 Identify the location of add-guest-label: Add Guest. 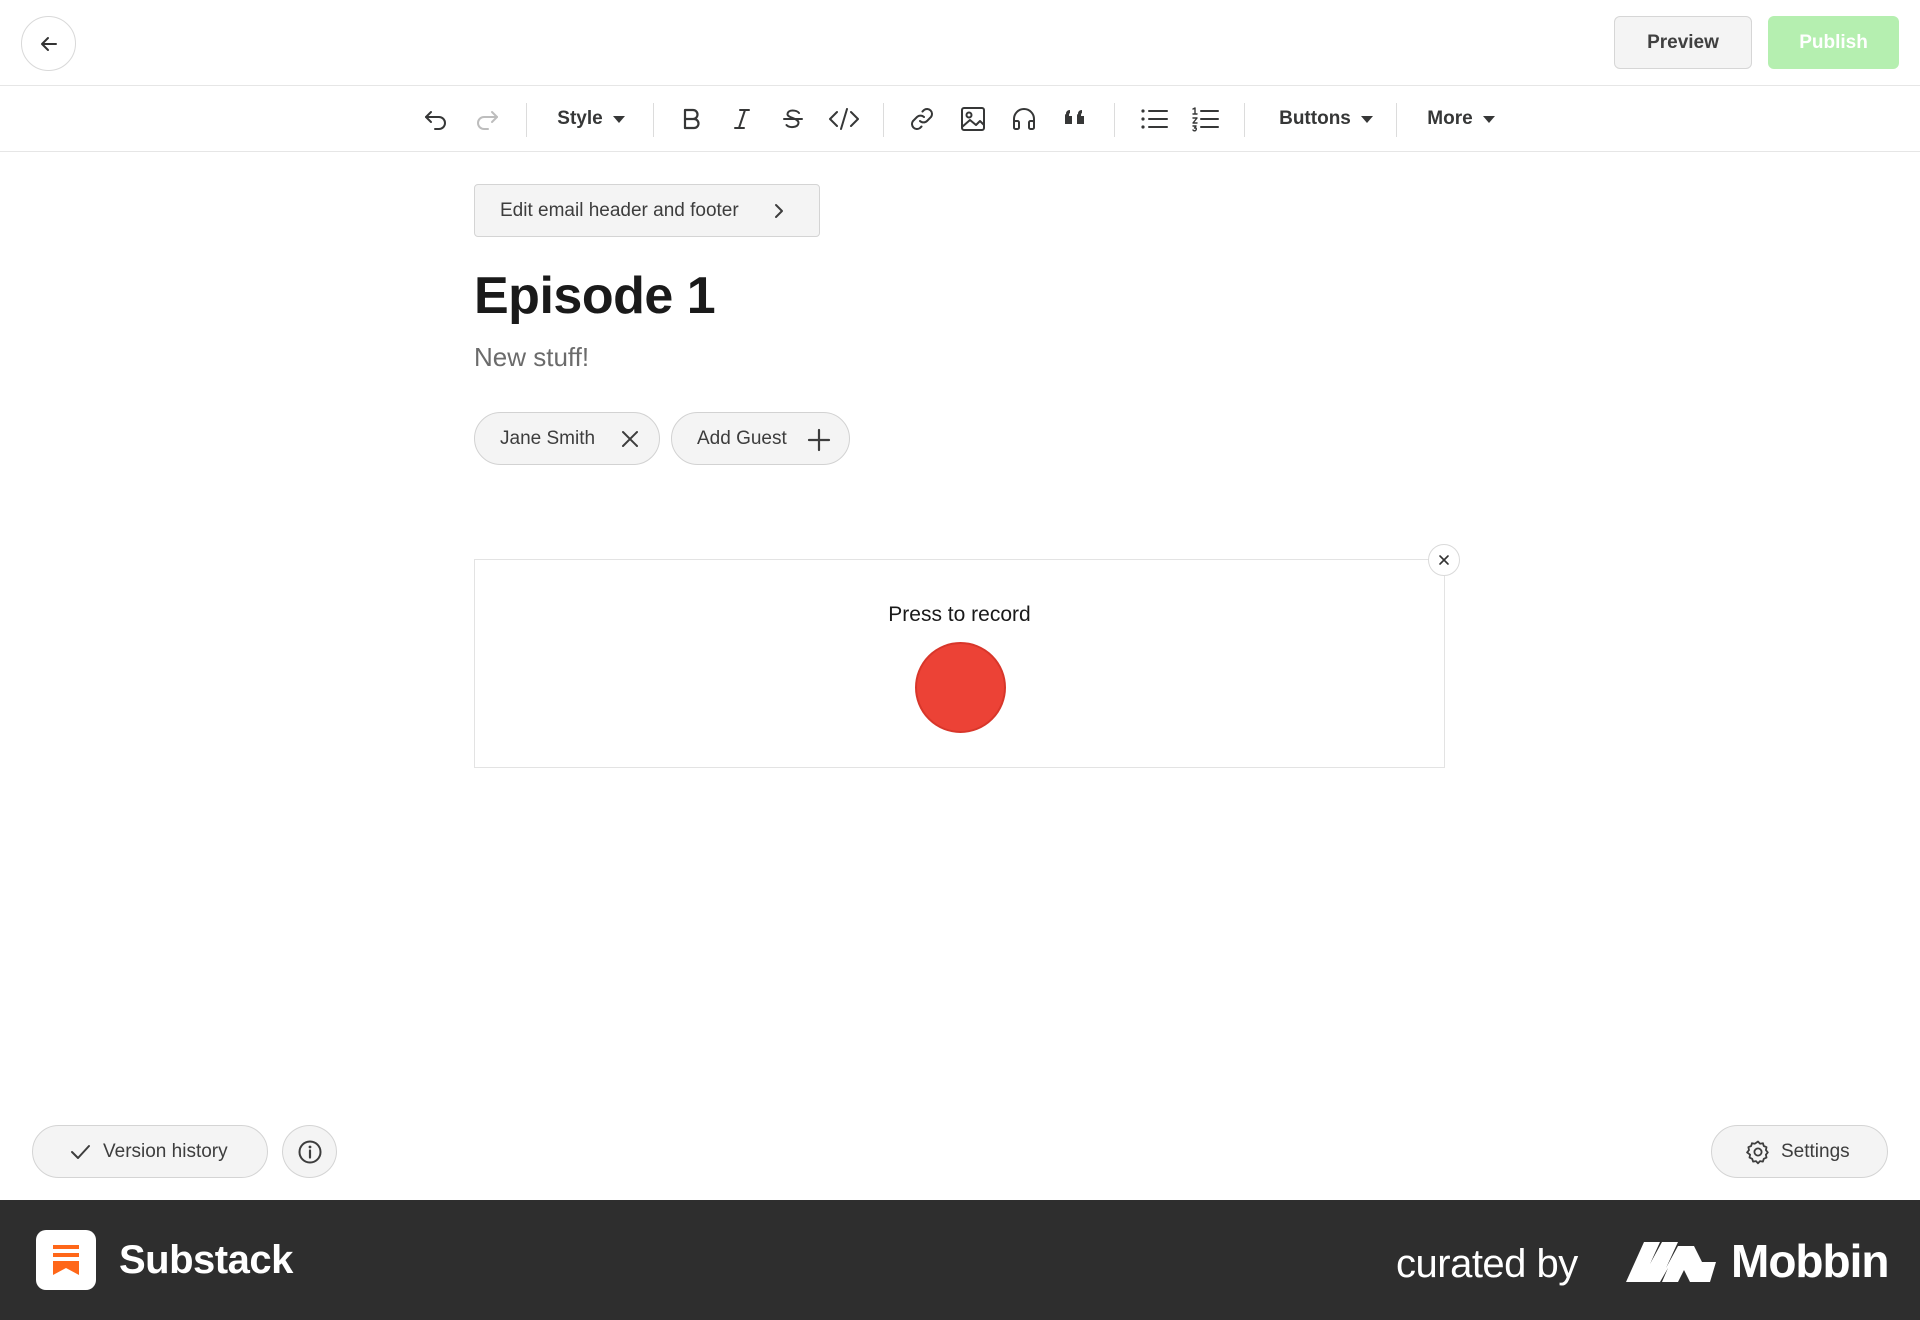
(742, 438).